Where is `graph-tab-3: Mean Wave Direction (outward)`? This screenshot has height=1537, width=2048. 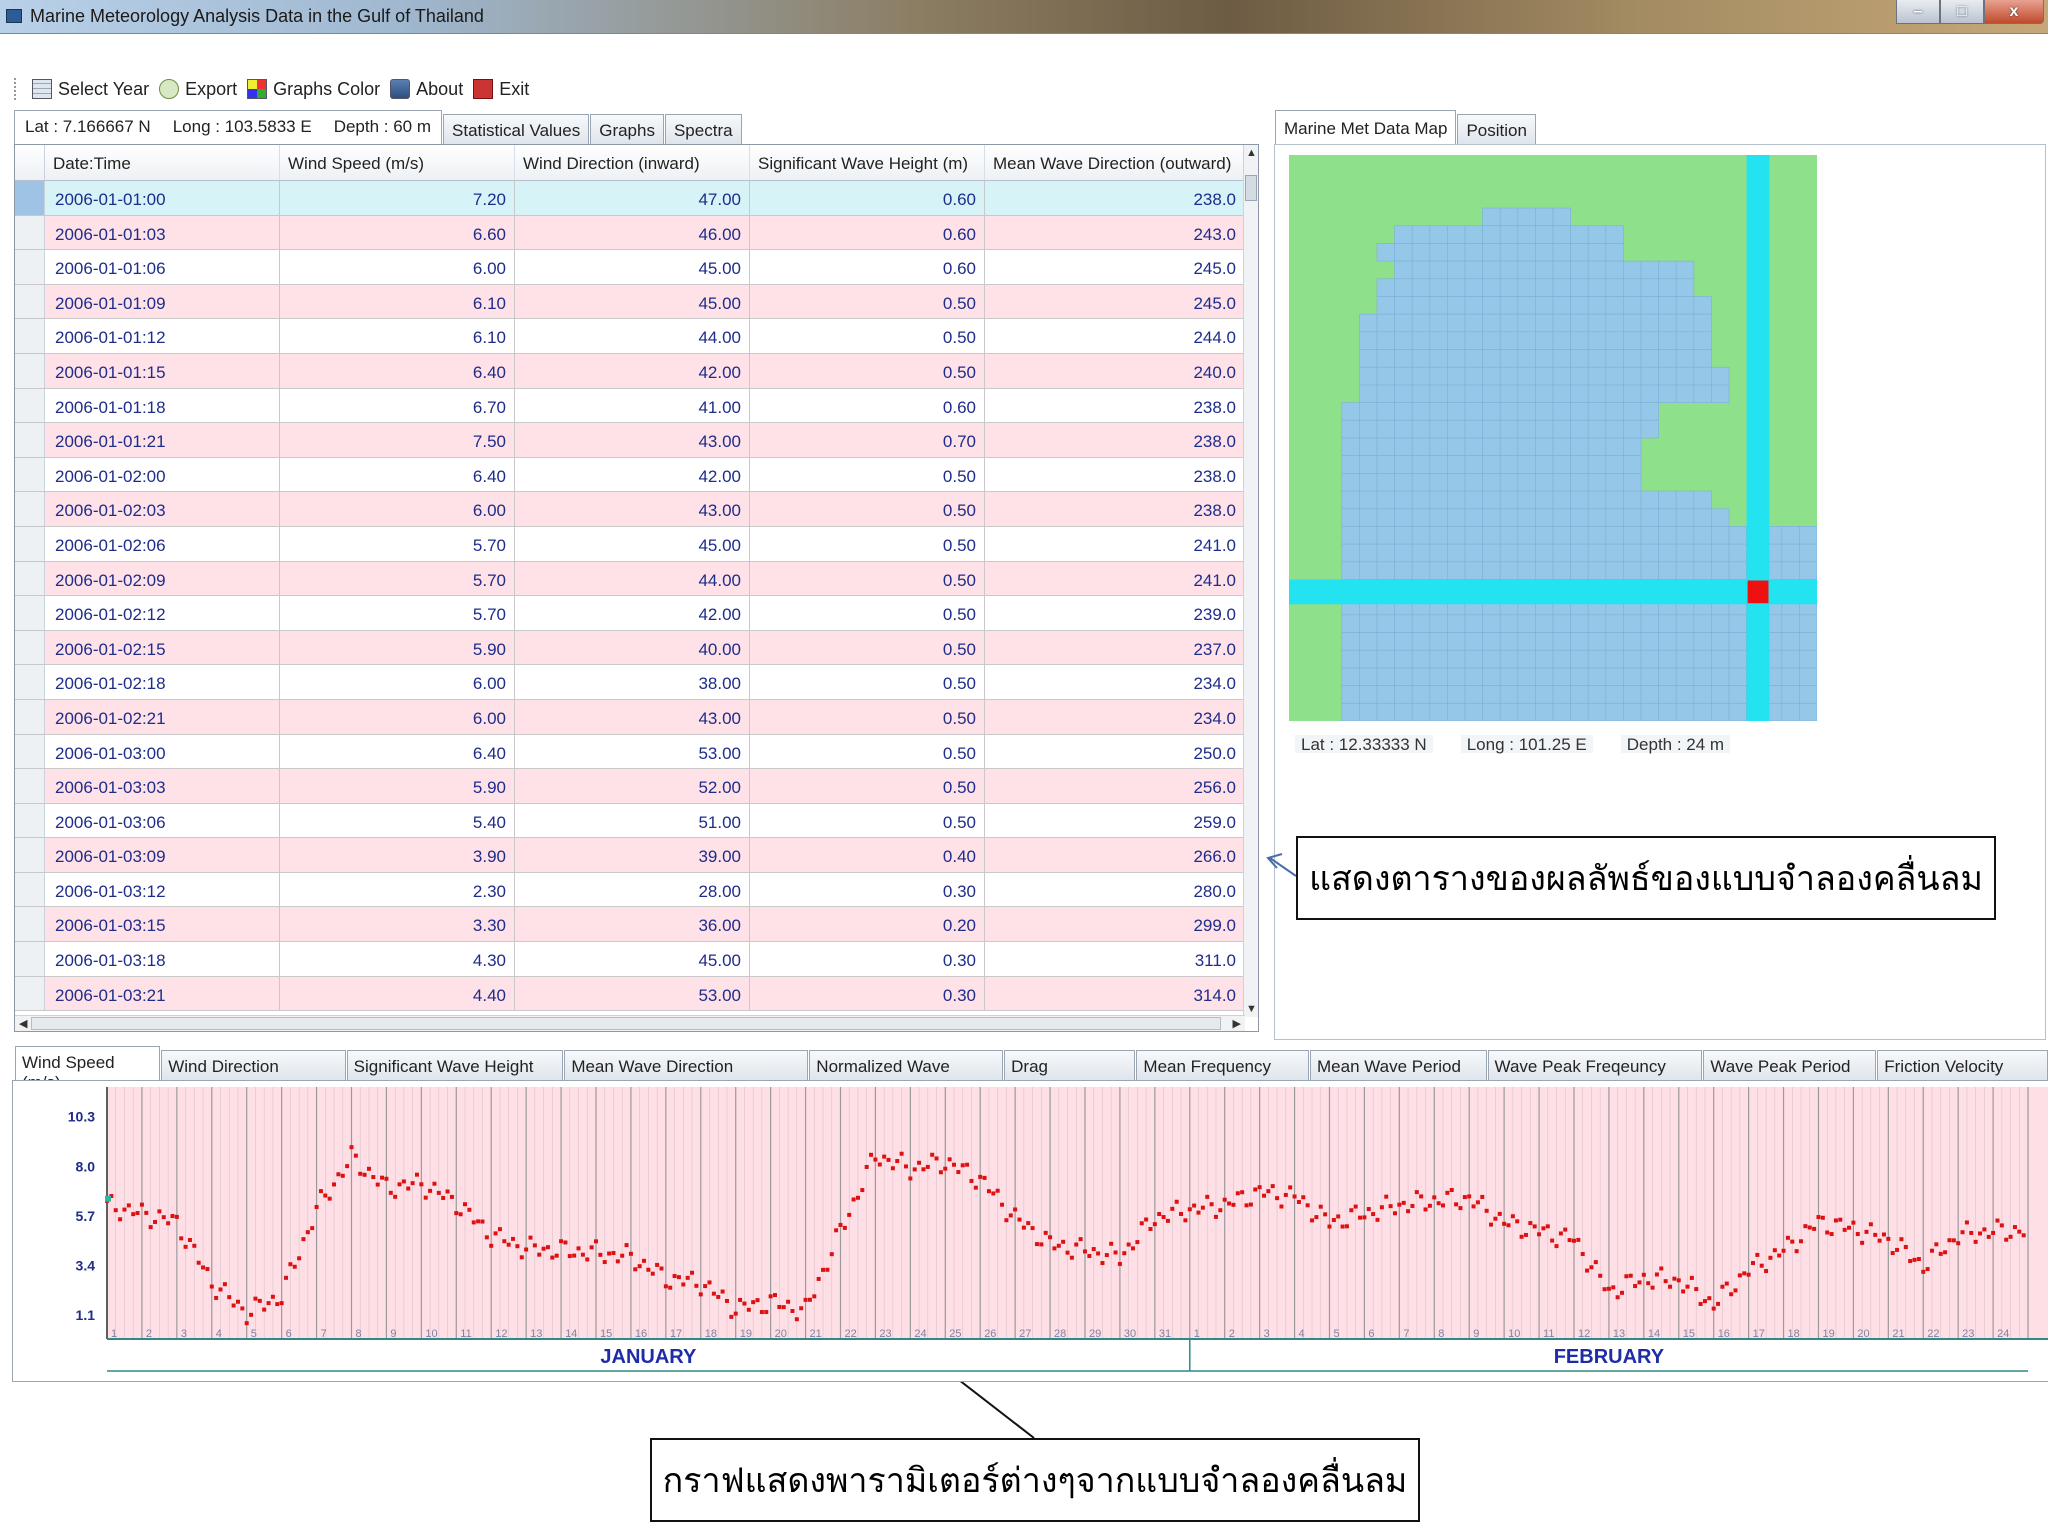 graph-tab-3: Mean Wave Direction (outward) is located at coordinates (686, 1073).